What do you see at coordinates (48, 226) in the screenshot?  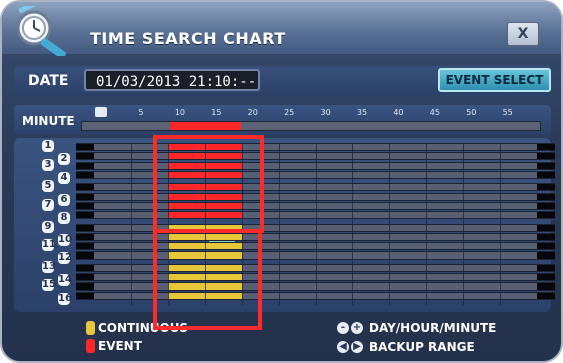 I see `channel-badge-9: 9` at bounding box center [48, 226].